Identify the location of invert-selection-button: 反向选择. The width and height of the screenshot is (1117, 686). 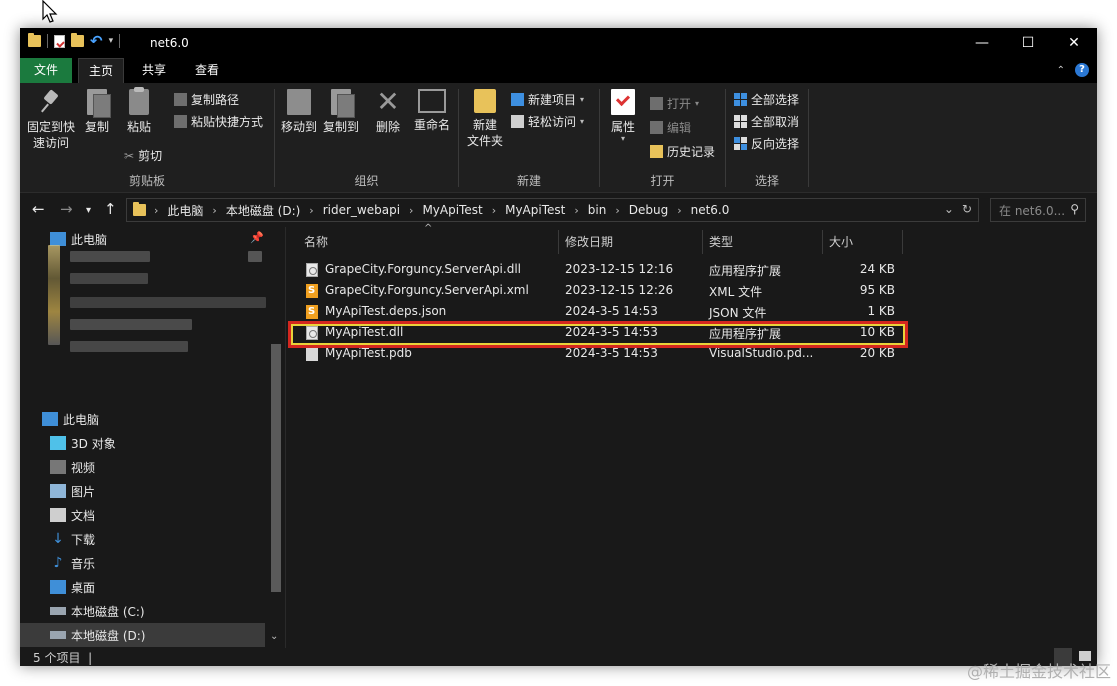
(766, 143).